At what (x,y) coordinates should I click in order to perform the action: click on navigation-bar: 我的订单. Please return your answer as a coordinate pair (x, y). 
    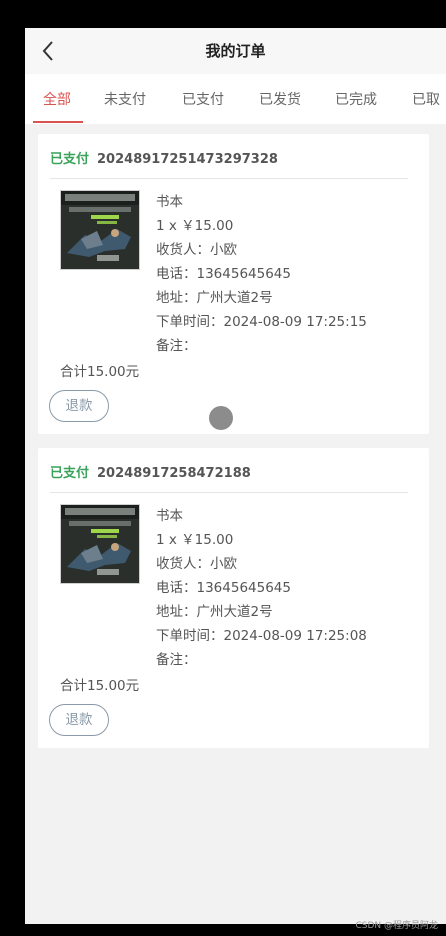
    Looking at the image, I should click on (235, 51).